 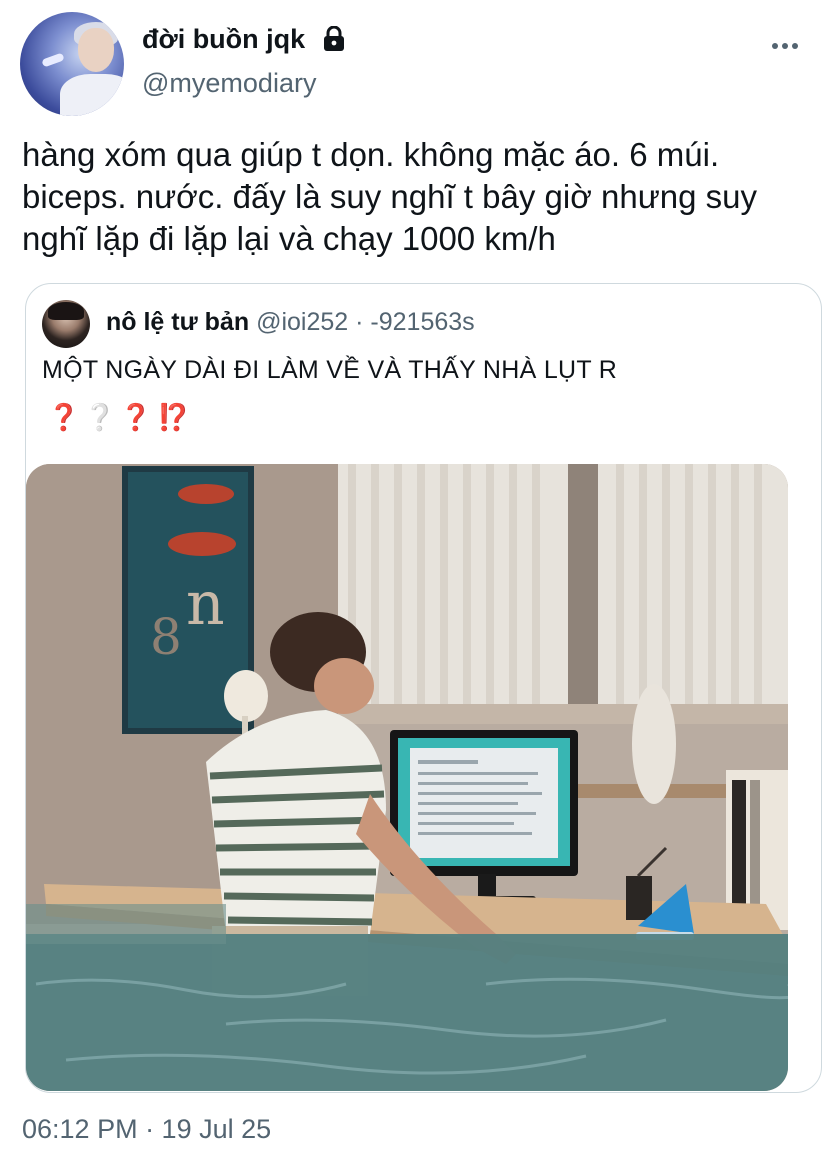 What do you see at coordinates (785, 46) in the screenshot?
I see `more-horizontal-icon` at bounding box center [785, 46].